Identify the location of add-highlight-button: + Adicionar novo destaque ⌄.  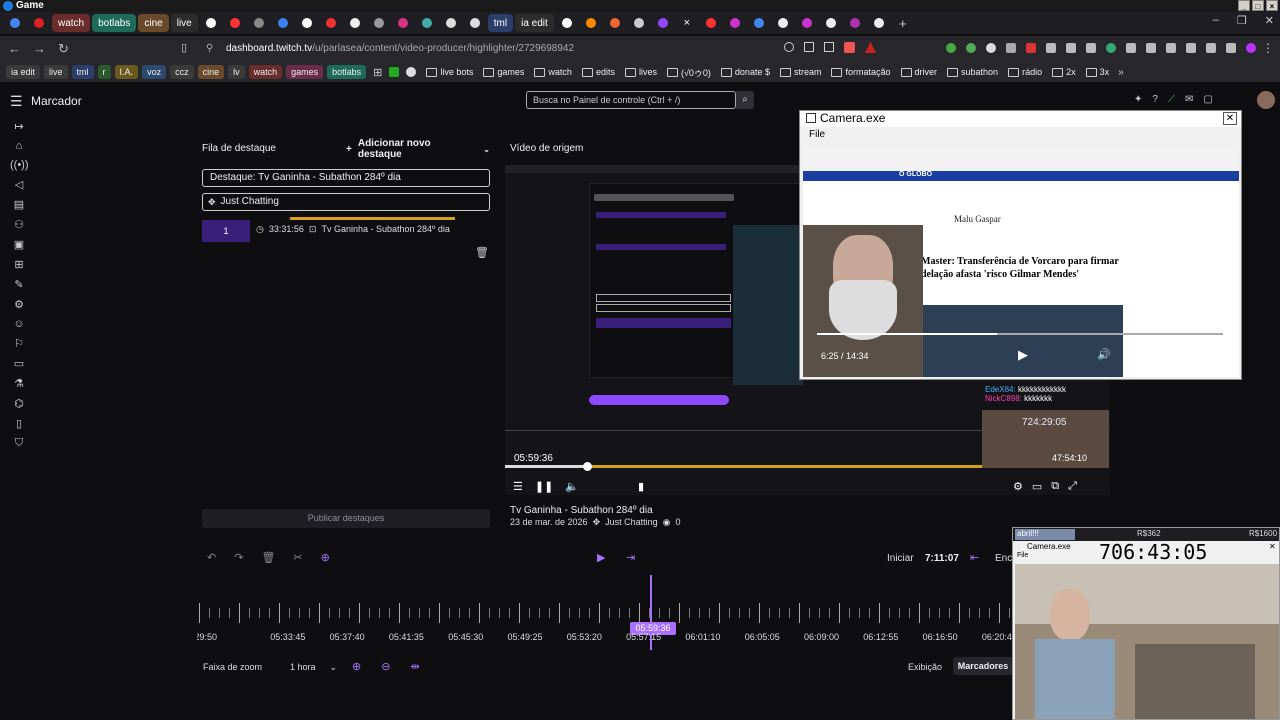
(415, 149).